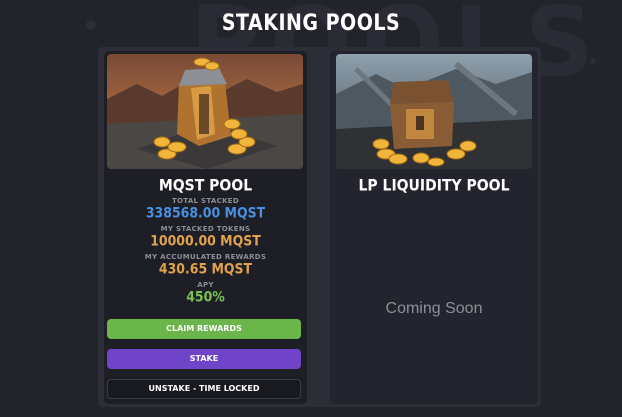 This screenshot has width=622, height=417. Describe the element at coordinates (204, 389) in the screenshot. I see `unstake-button: UNSTAKE - TIME LOCKED` at that location.